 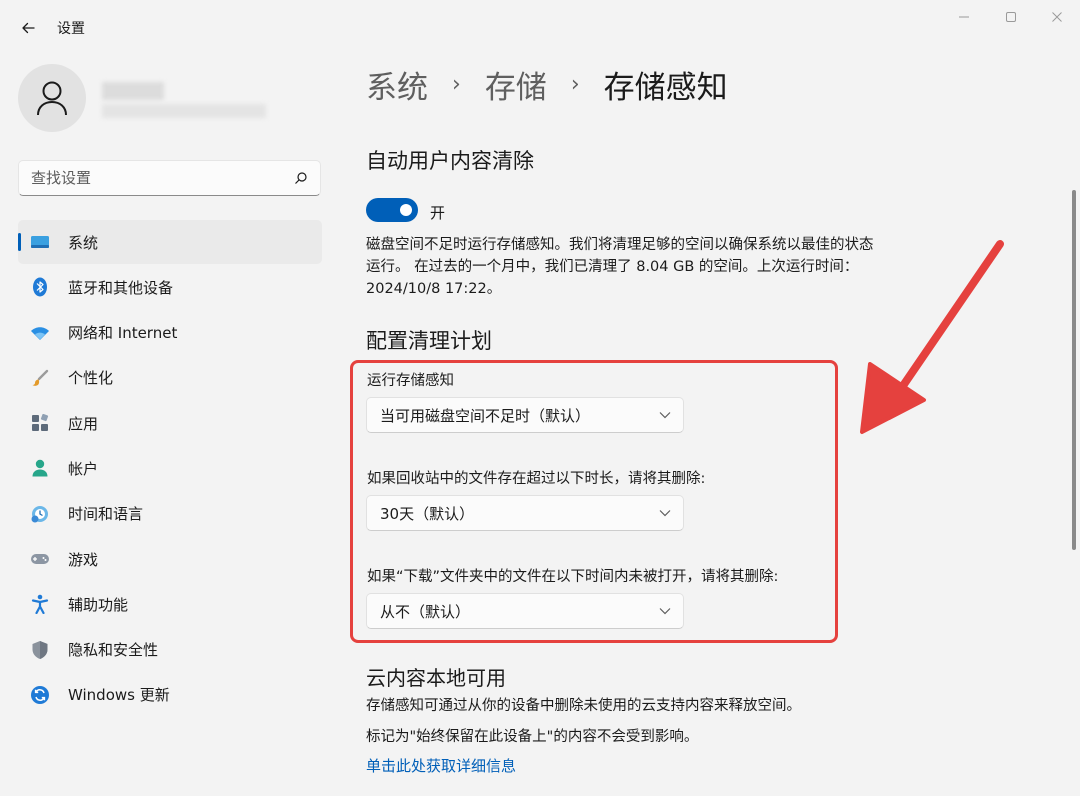 I want to click on maximize-icon, so click(x=1011, y=17).